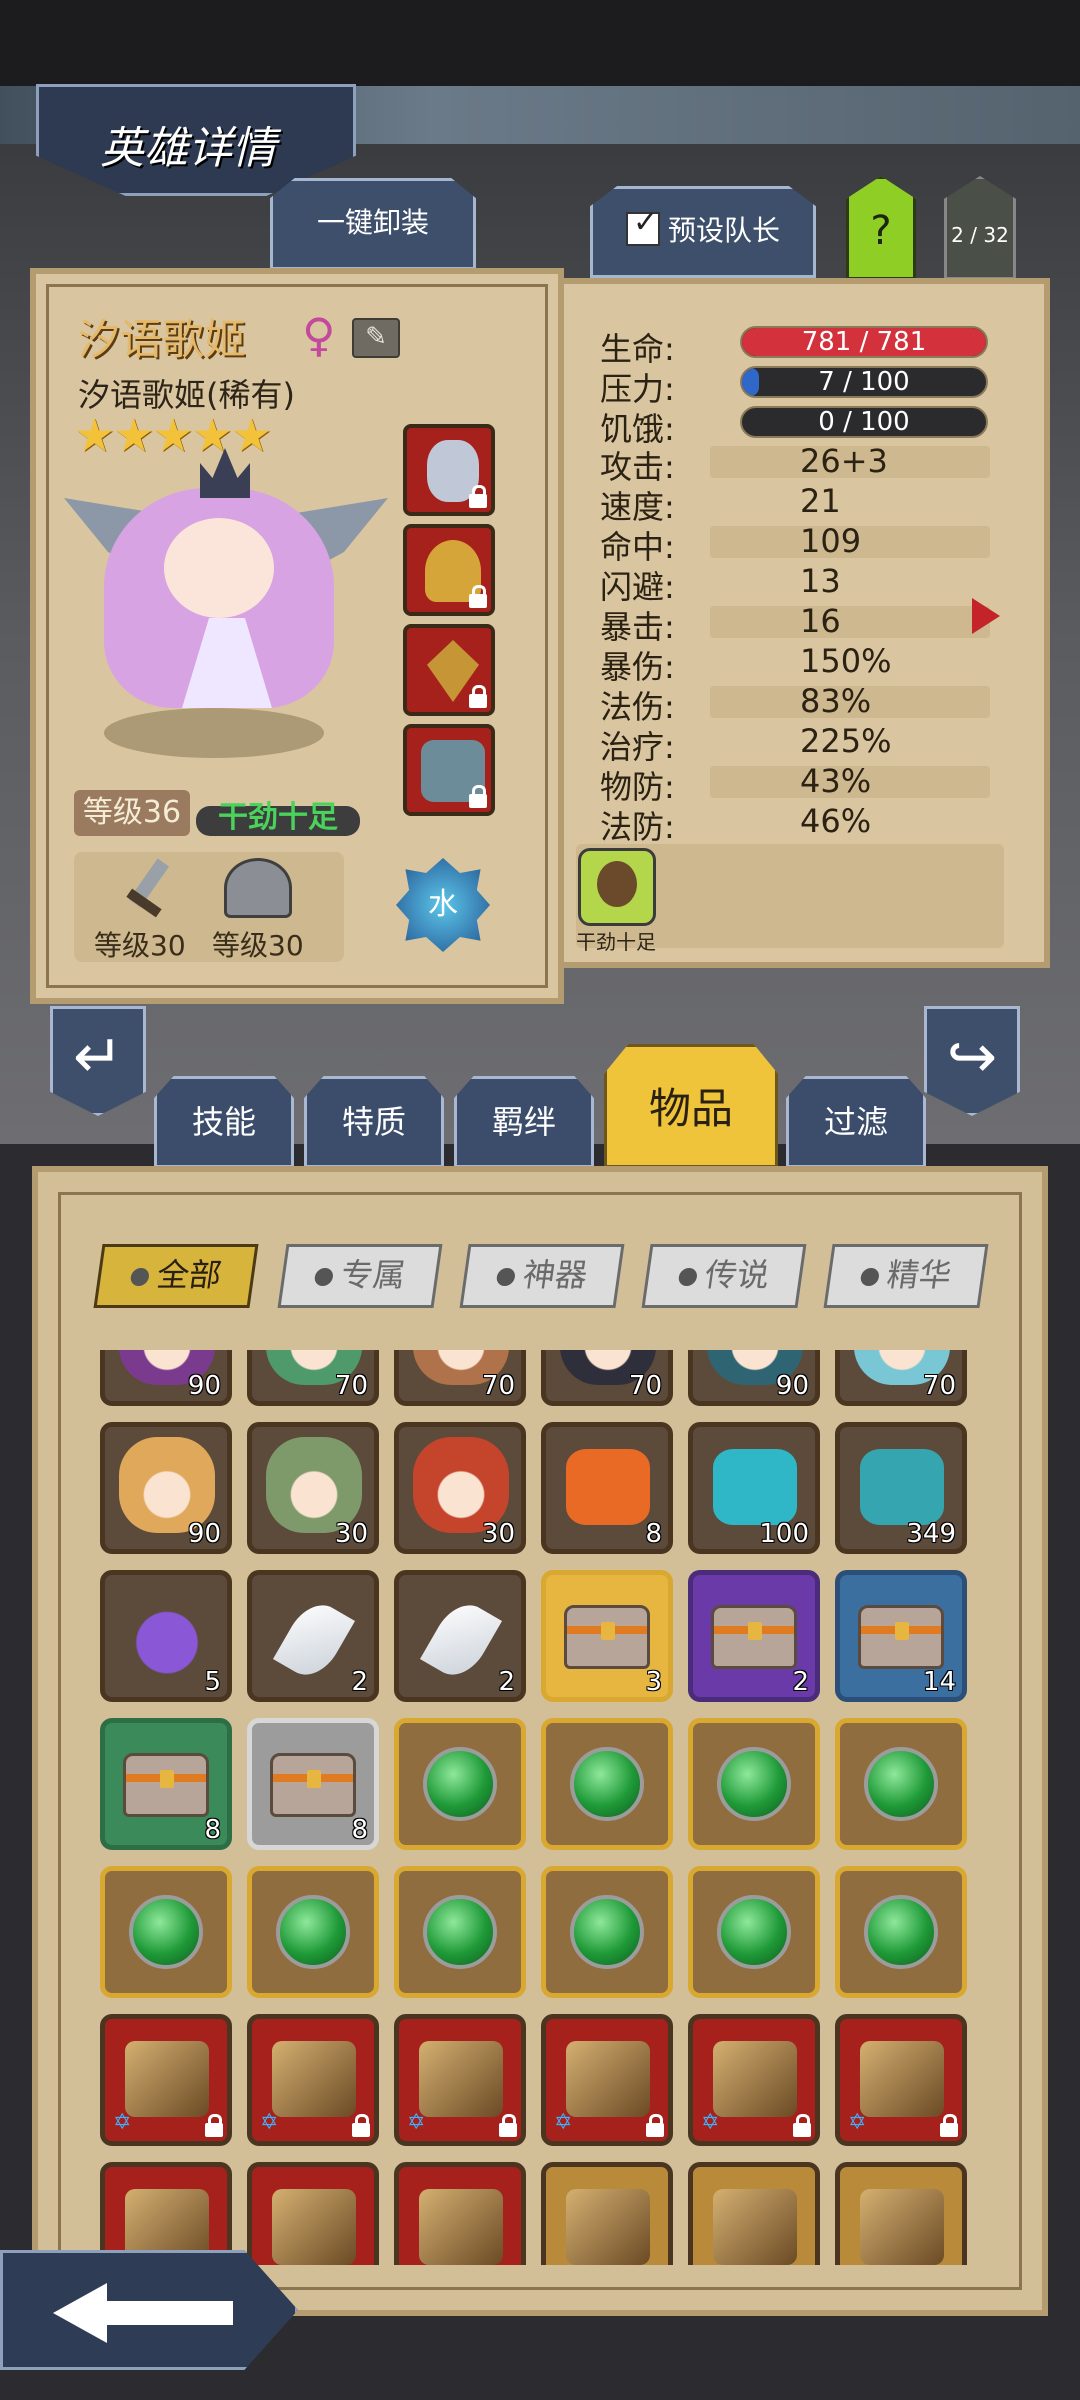 This screenshot has height=2400, width=1080. Describe the element at coordinates (856, 1122) in the screenshot. I see `tab-filter: 过滤` at that location.